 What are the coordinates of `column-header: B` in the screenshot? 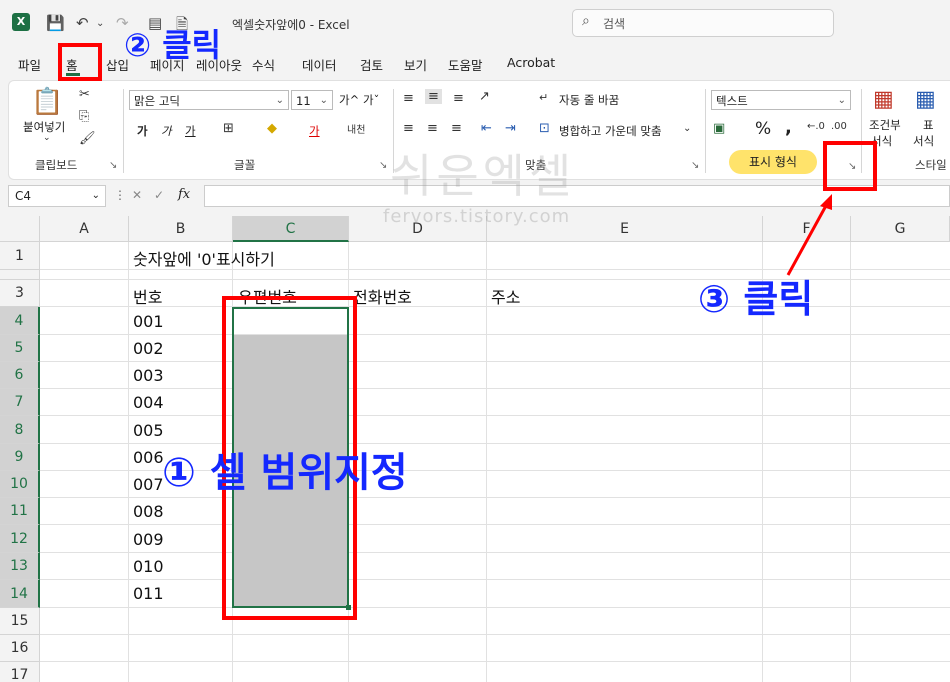 It's located at (181, 229).